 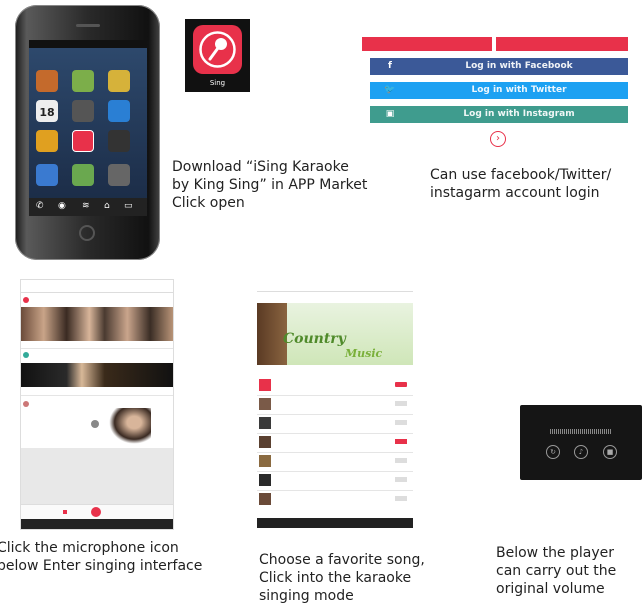 I want to click on home-icon: ⌂, so click(x=107, y=206).